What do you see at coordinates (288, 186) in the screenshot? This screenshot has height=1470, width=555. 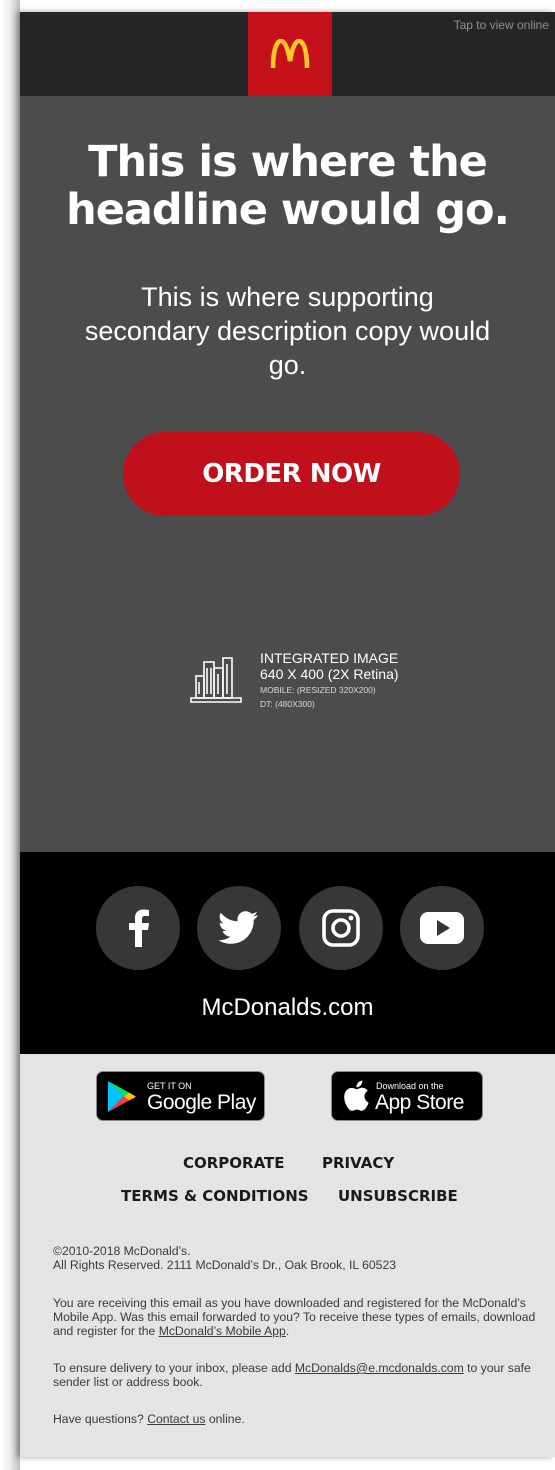 I see `headline: This is where the headline would go.` at bounding box center [288, 186].